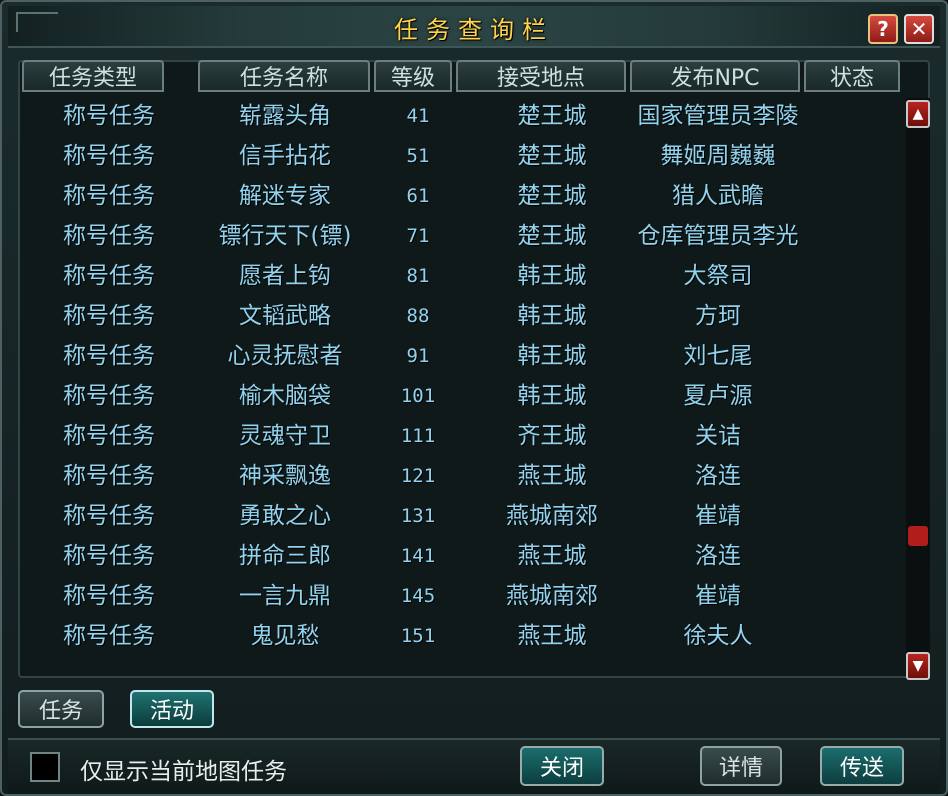  What do you see at coordinates (918, 389) in the screenshot?
I see `scrollbar-track: ▲ ▼` at bounding box center [918, 389].